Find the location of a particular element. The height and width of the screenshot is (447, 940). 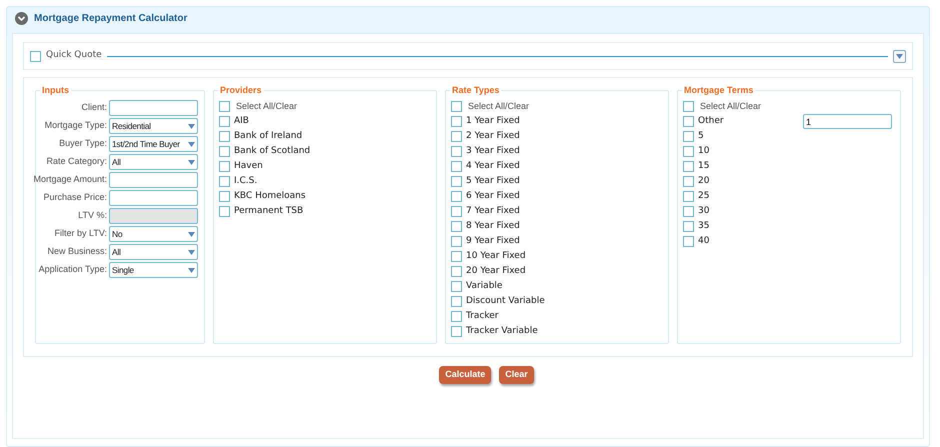

checkbox-label: 20 Year Fixed is located at coordinates (496, 271).